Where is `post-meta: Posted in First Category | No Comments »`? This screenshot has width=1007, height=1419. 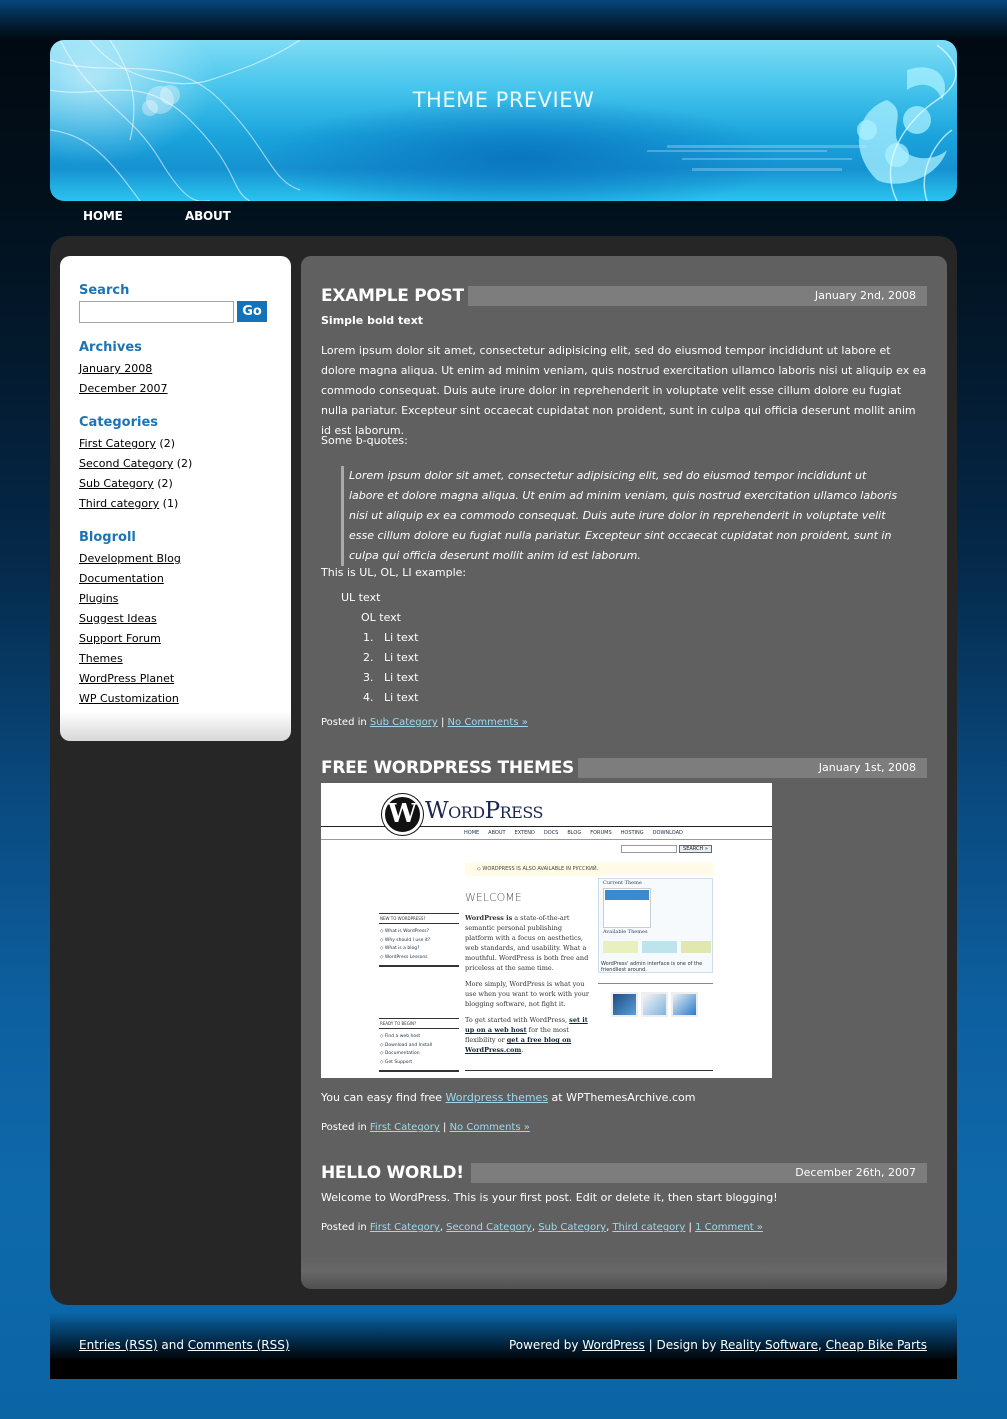 post-meta: Posted in First Category | No Comments » is located at coordinates (624, 1128).